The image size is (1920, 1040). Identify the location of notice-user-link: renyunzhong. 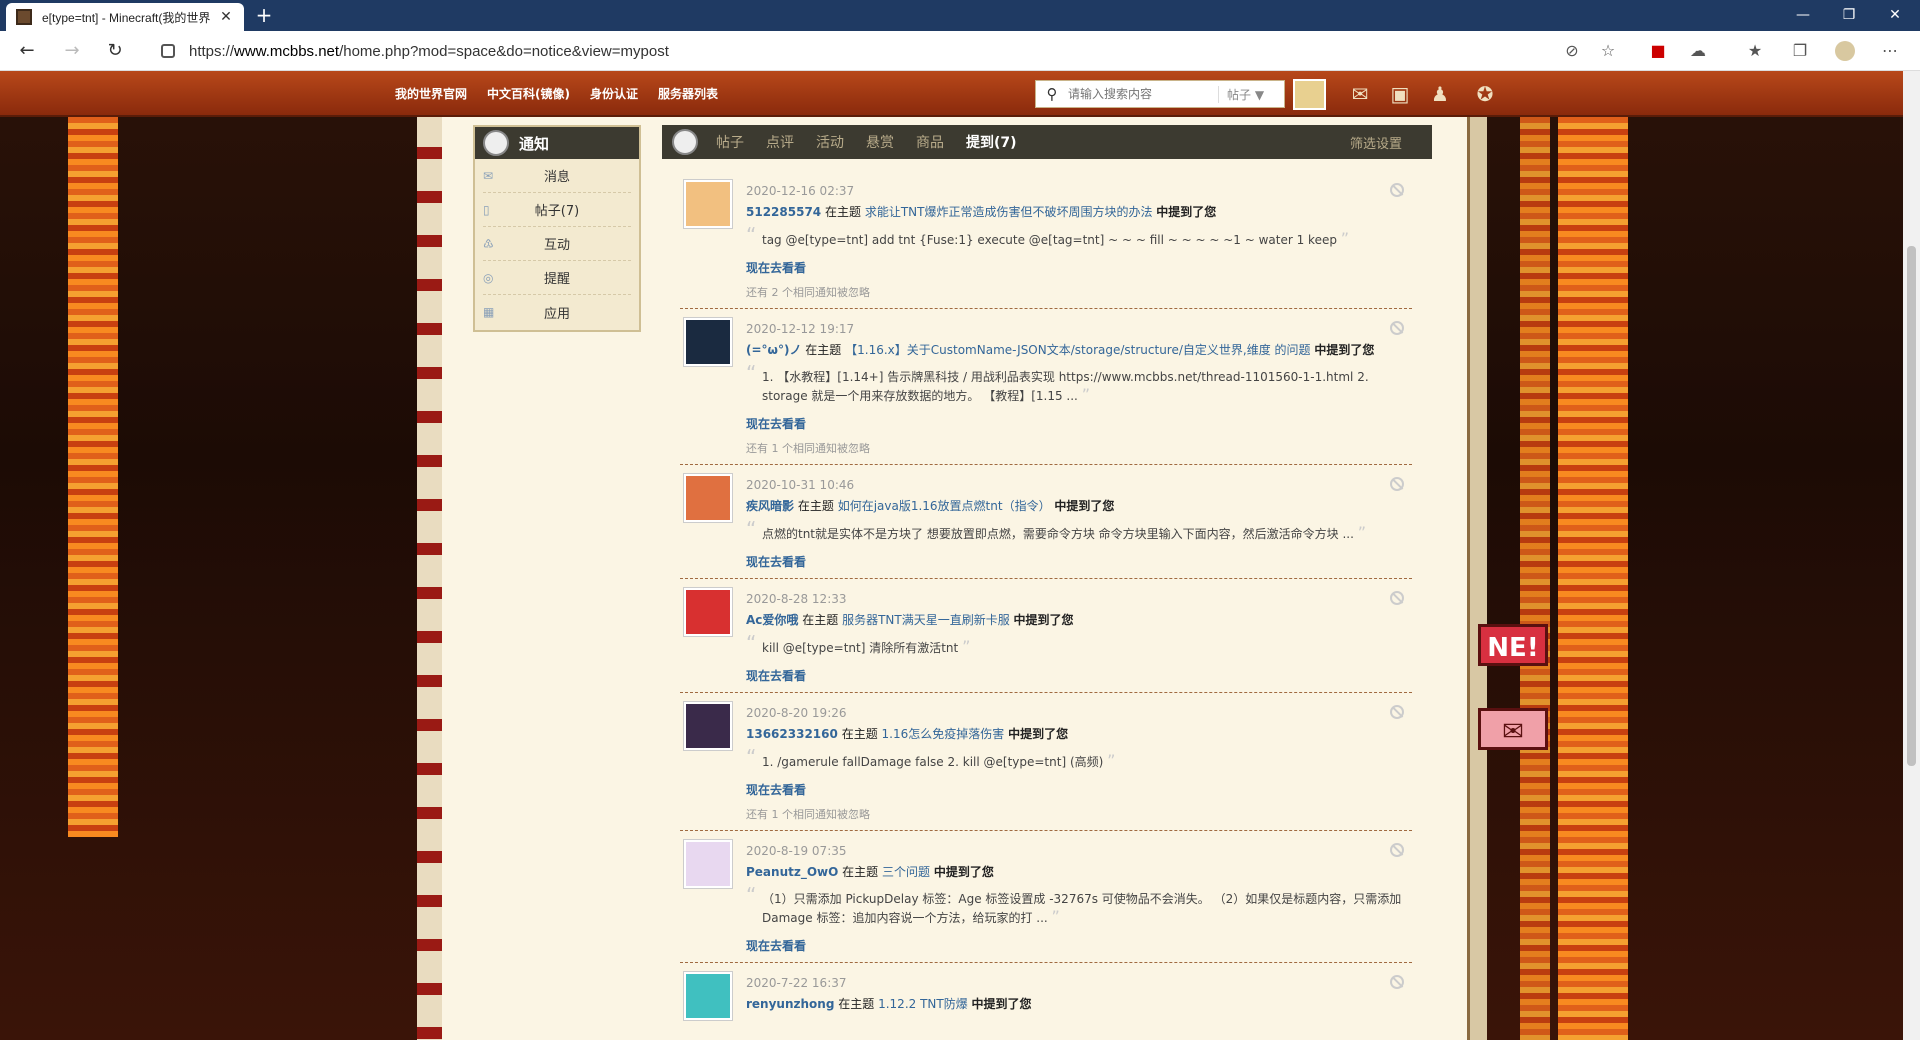
(790, 1004).